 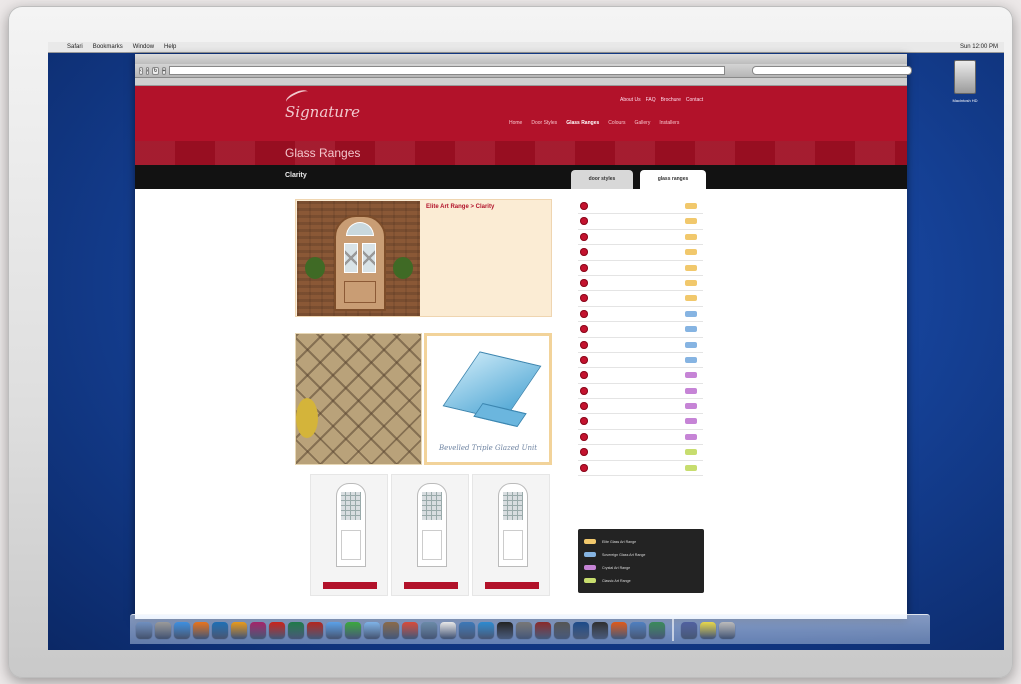 What do you see at coordinates (353, 629) in the screenshot?
I see `ichat-icon` at bounding box center [353, 629].